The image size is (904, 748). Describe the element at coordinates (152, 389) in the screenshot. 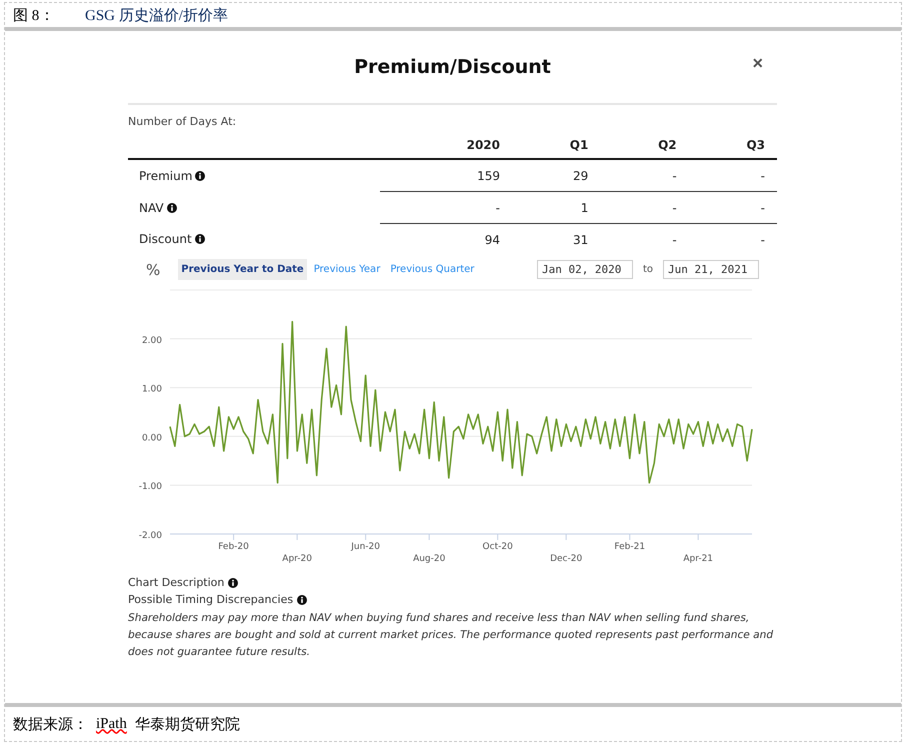

I see `y-tick-label: 1.00` at that location.